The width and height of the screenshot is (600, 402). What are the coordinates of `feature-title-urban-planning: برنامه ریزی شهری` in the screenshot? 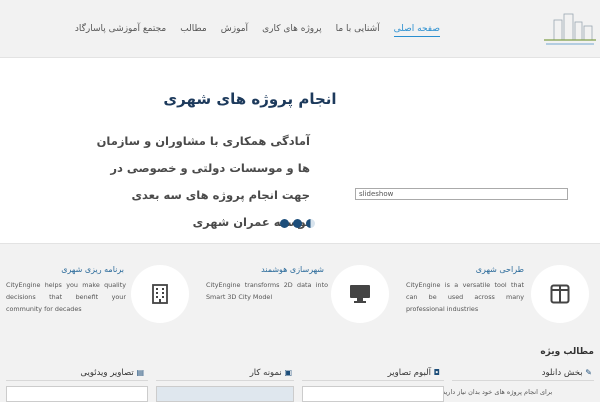 It's located at (92, 269).